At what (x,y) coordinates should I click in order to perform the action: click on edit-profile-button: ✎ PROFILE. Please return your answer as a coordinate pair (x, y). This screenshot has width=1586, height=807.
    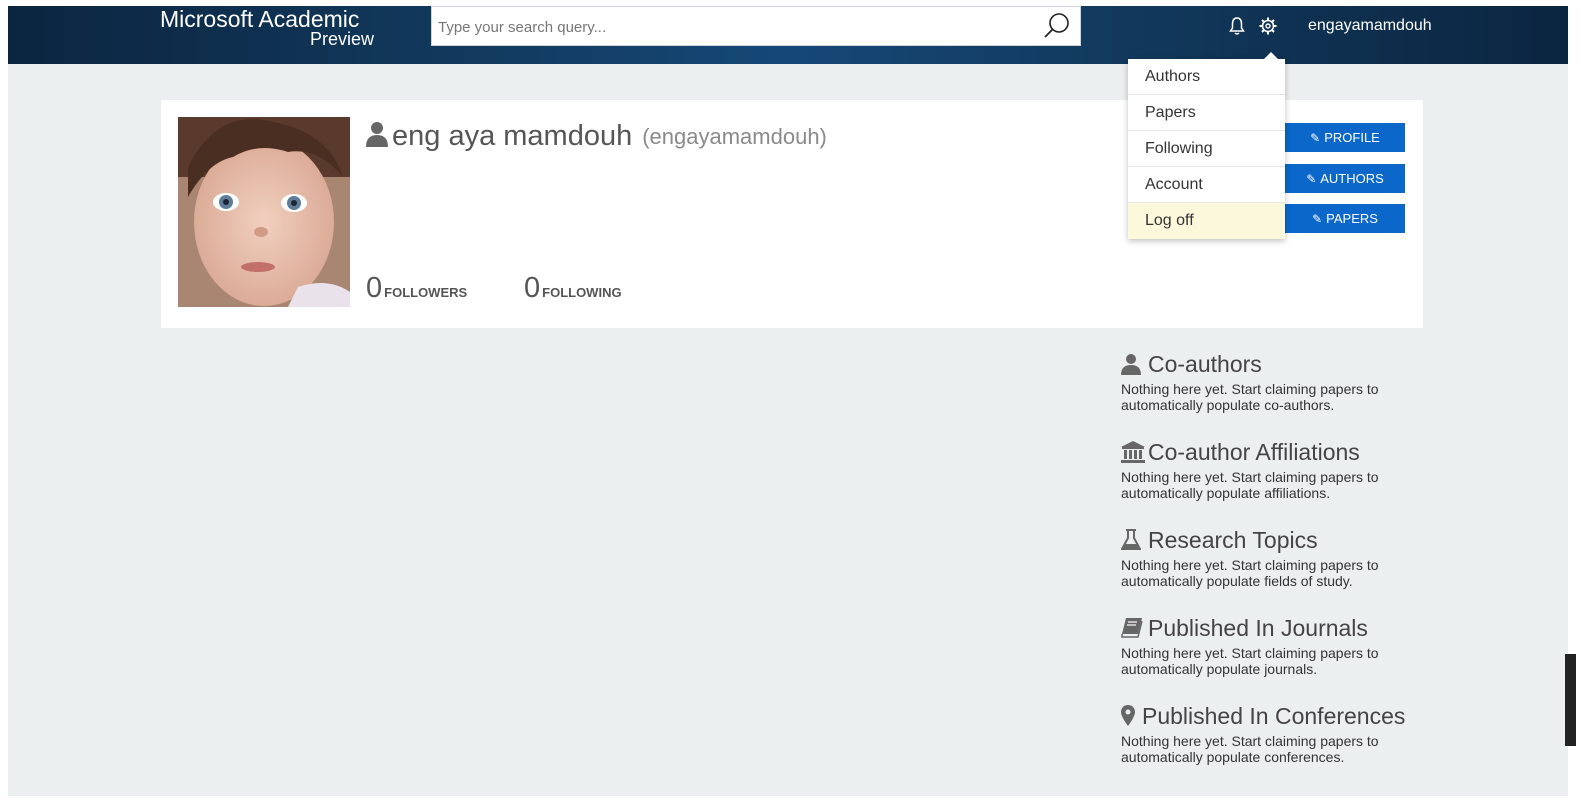
    Looking at the image, I should click on (1345, 137).